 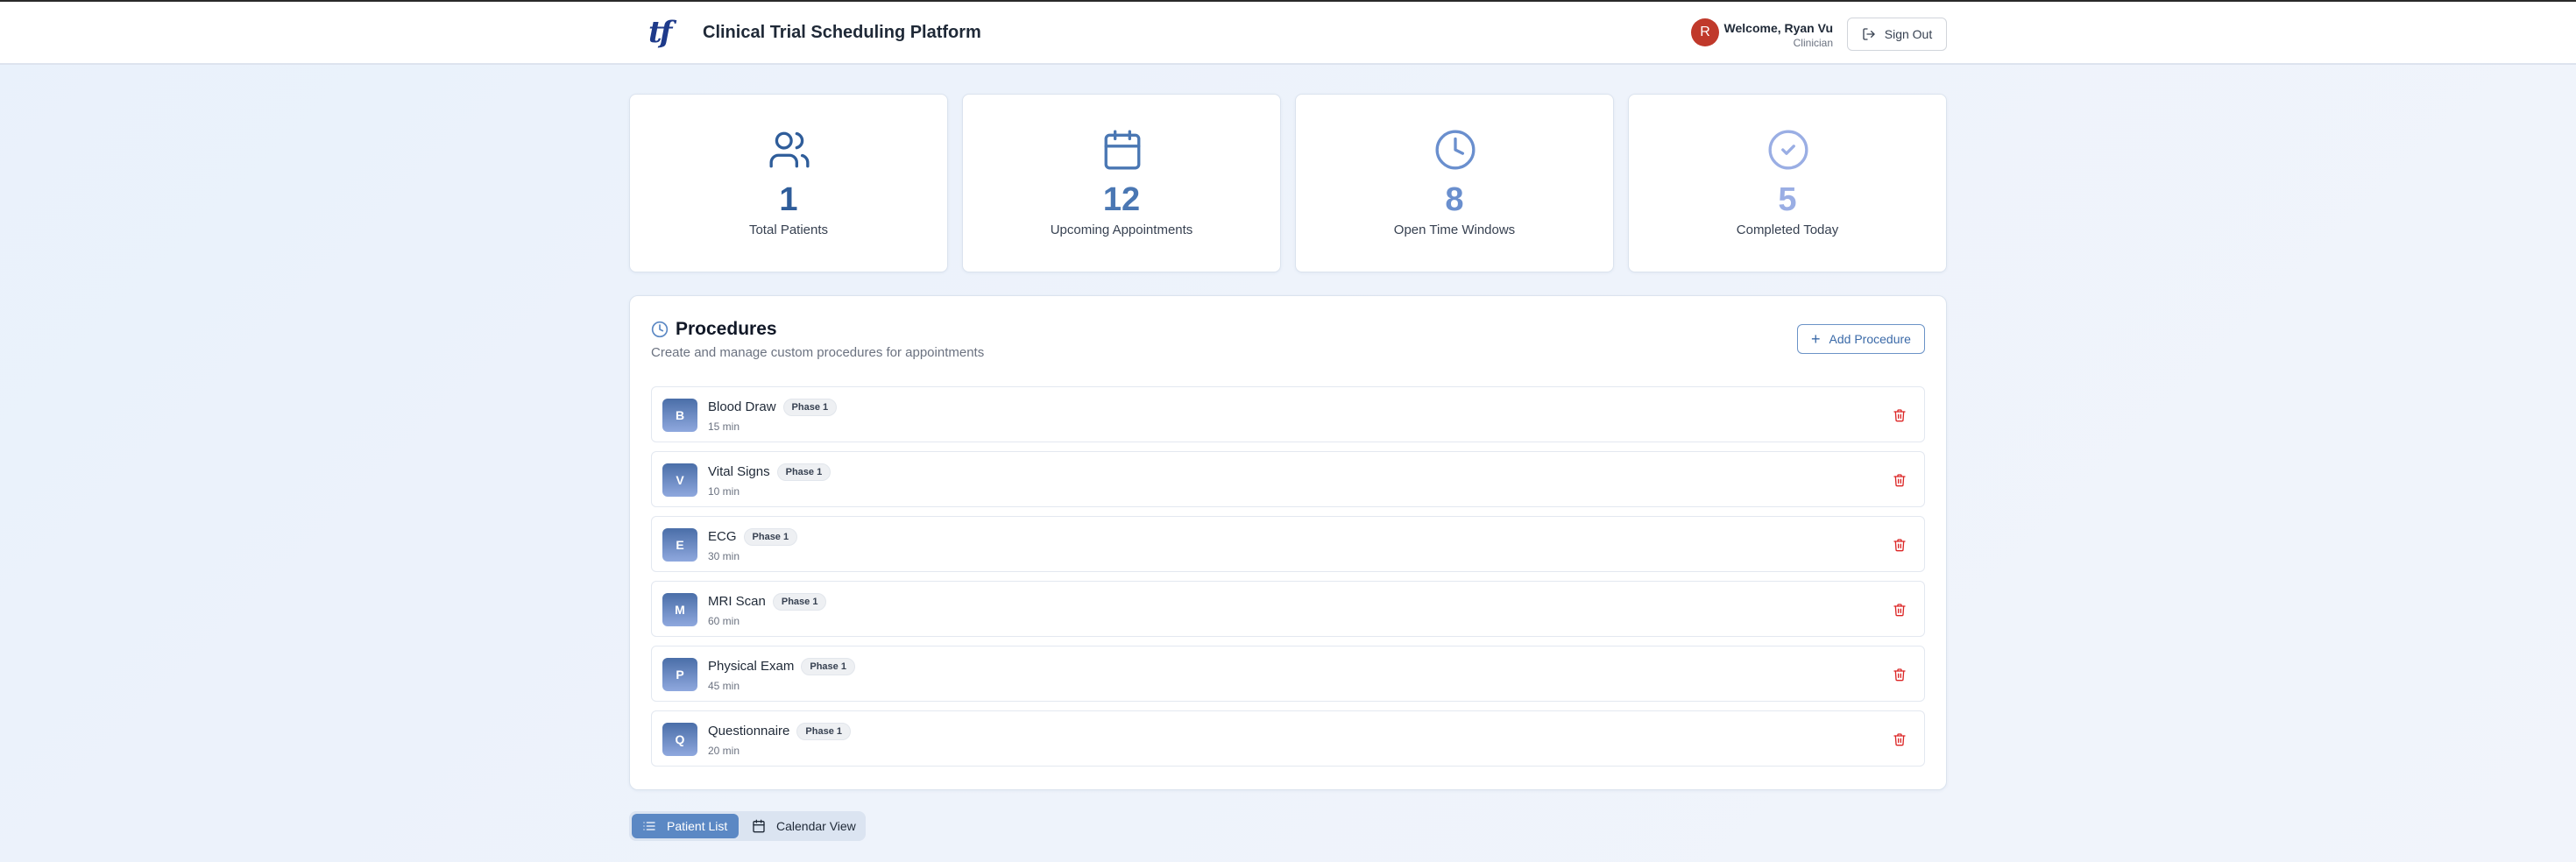 What do you see at coordinates (1454, 199) in the screenshot?
I see `stat-value: 8` at bounding box center [1454, 199].